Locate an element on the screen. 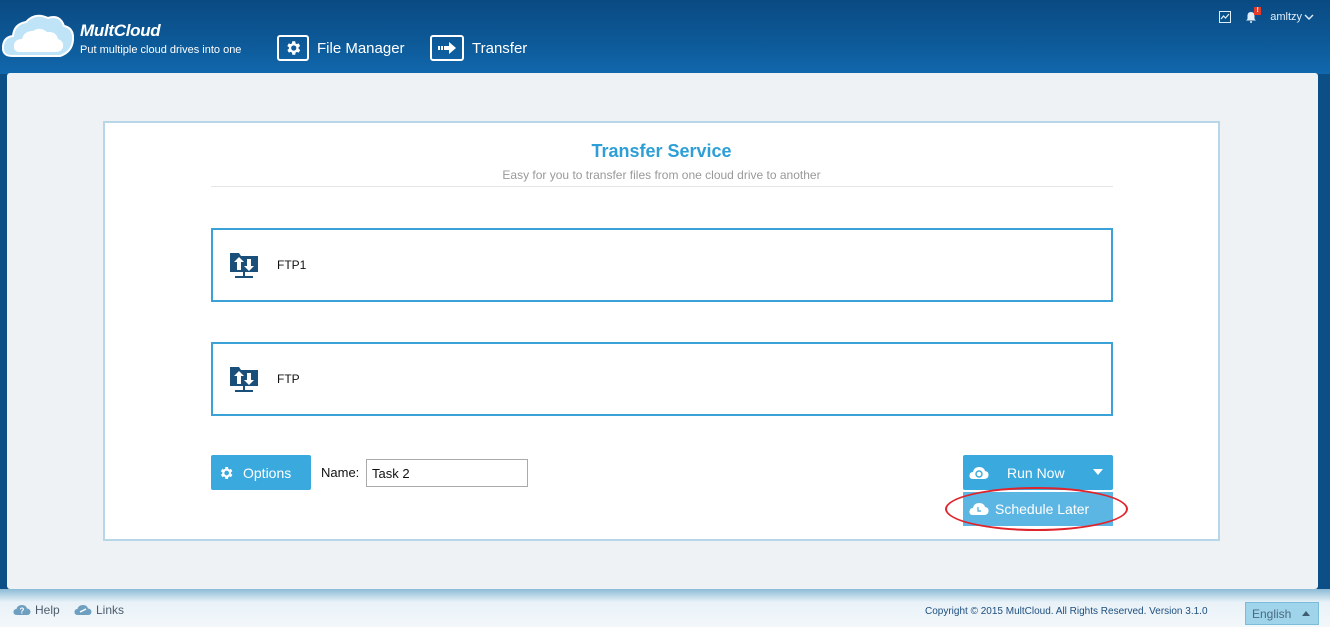 The height and width of the screenshot is (627, 1330). source-drive-selector: FTP1 is located at coordinates (662, 265).